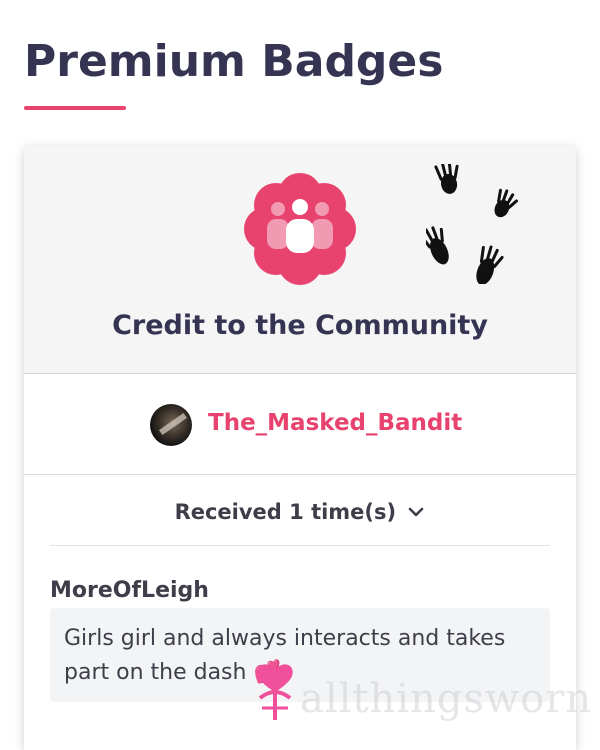  I want to click on page-title: Premium Badges, so click(234, 61).